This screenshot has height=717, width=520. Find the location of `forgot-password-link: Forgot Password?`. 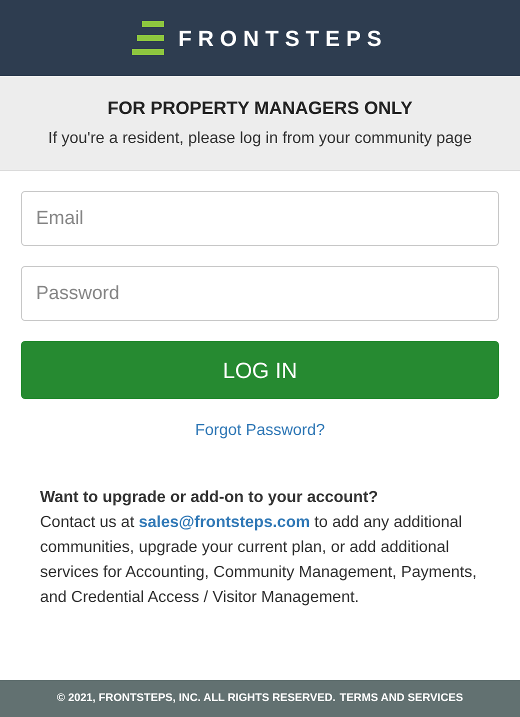

forgot-password-link: Forgot Password? is located at coordinates (260, 431).